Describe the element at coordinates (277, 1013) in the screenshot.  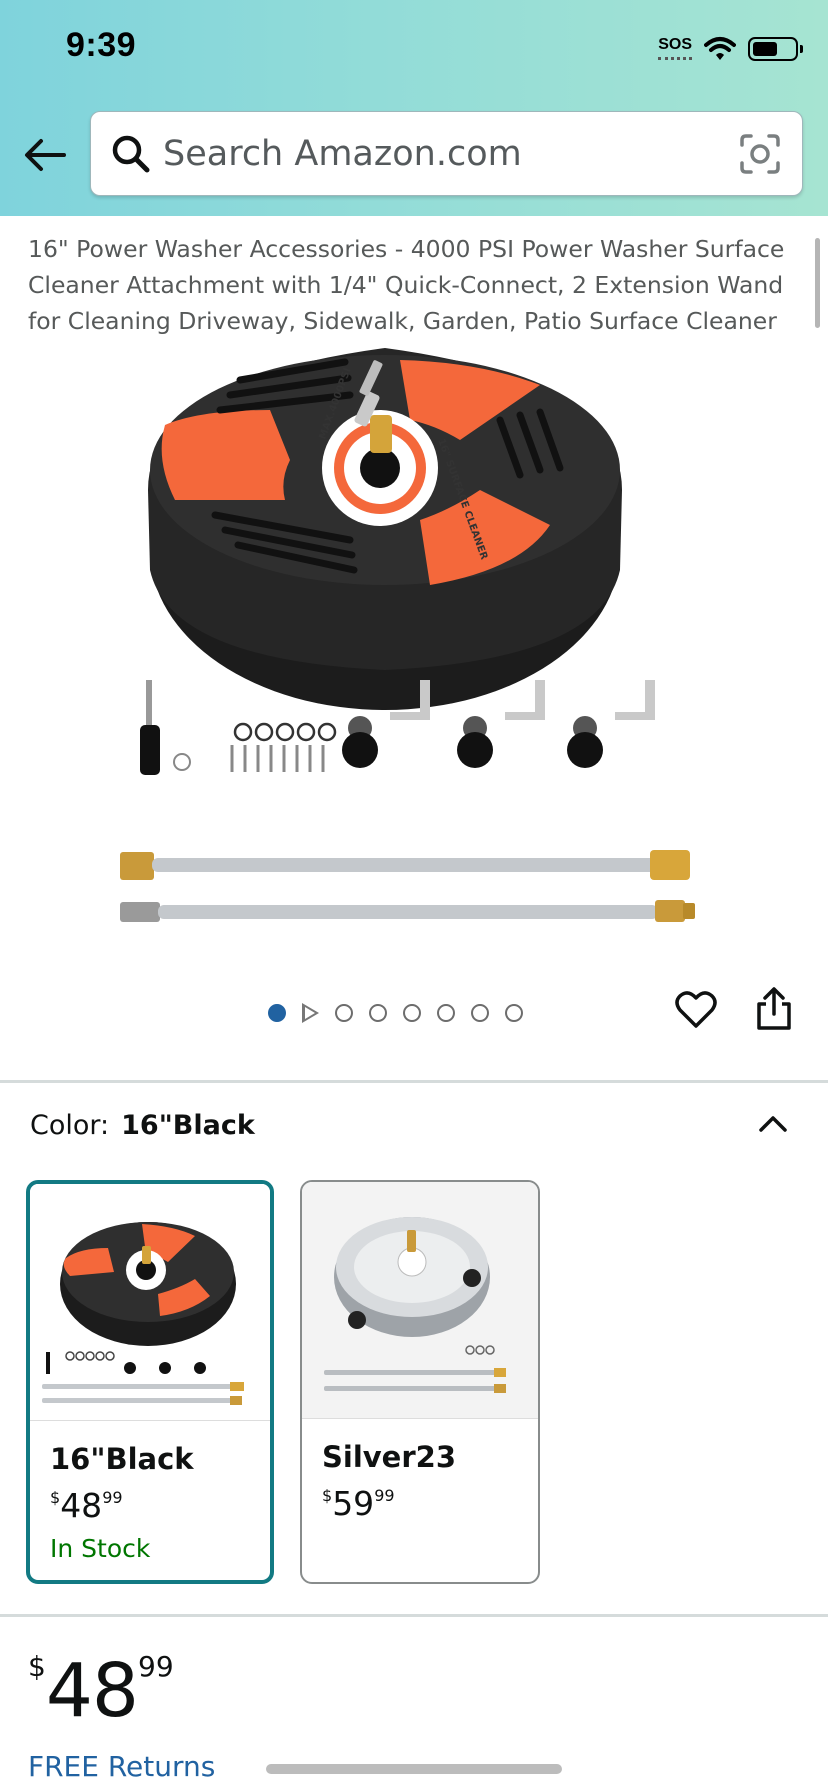
I see `pager-dot-active` at that location.